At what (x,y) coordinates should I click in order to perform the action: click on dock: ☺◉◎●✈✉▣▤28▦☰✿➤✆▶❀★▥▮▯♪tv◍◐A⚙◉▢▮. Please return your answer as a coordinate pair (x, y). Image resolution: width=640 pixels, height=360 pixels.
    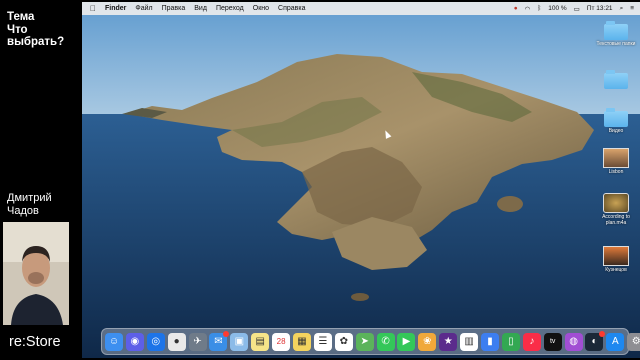
    Looking at the image, I should click on (370, 341).